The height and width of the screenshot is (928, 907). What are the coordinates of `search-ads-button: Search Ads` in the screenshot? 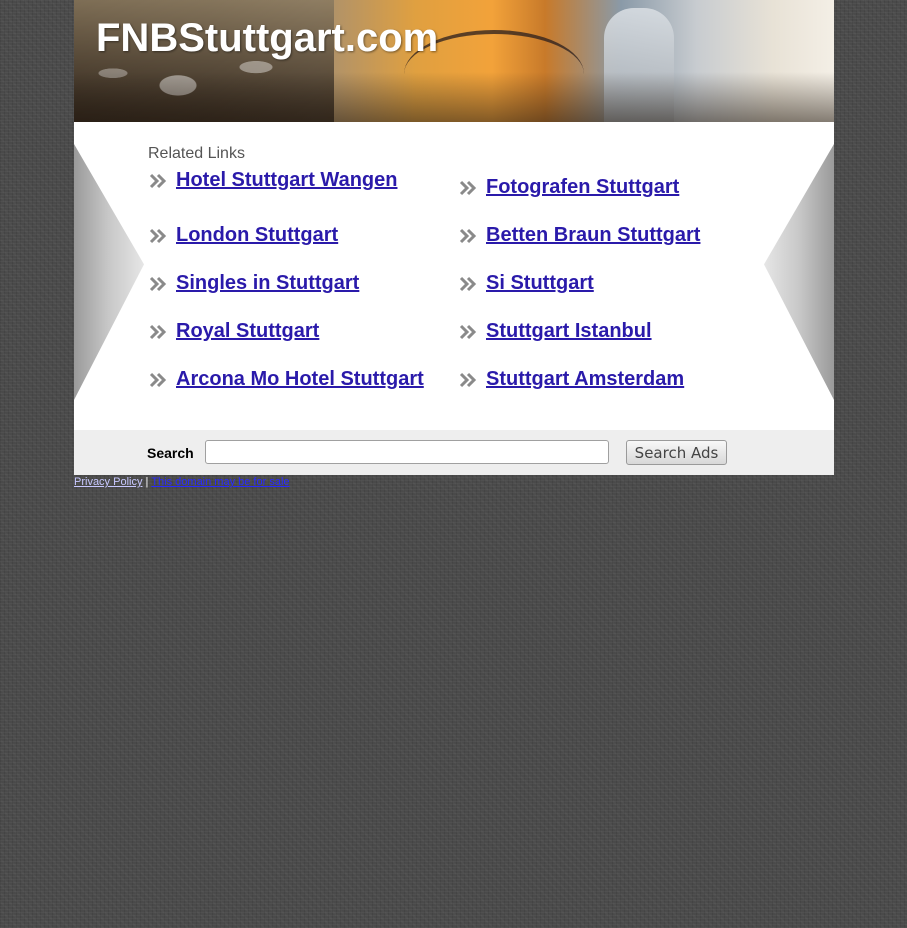 It's located at (676, 452).